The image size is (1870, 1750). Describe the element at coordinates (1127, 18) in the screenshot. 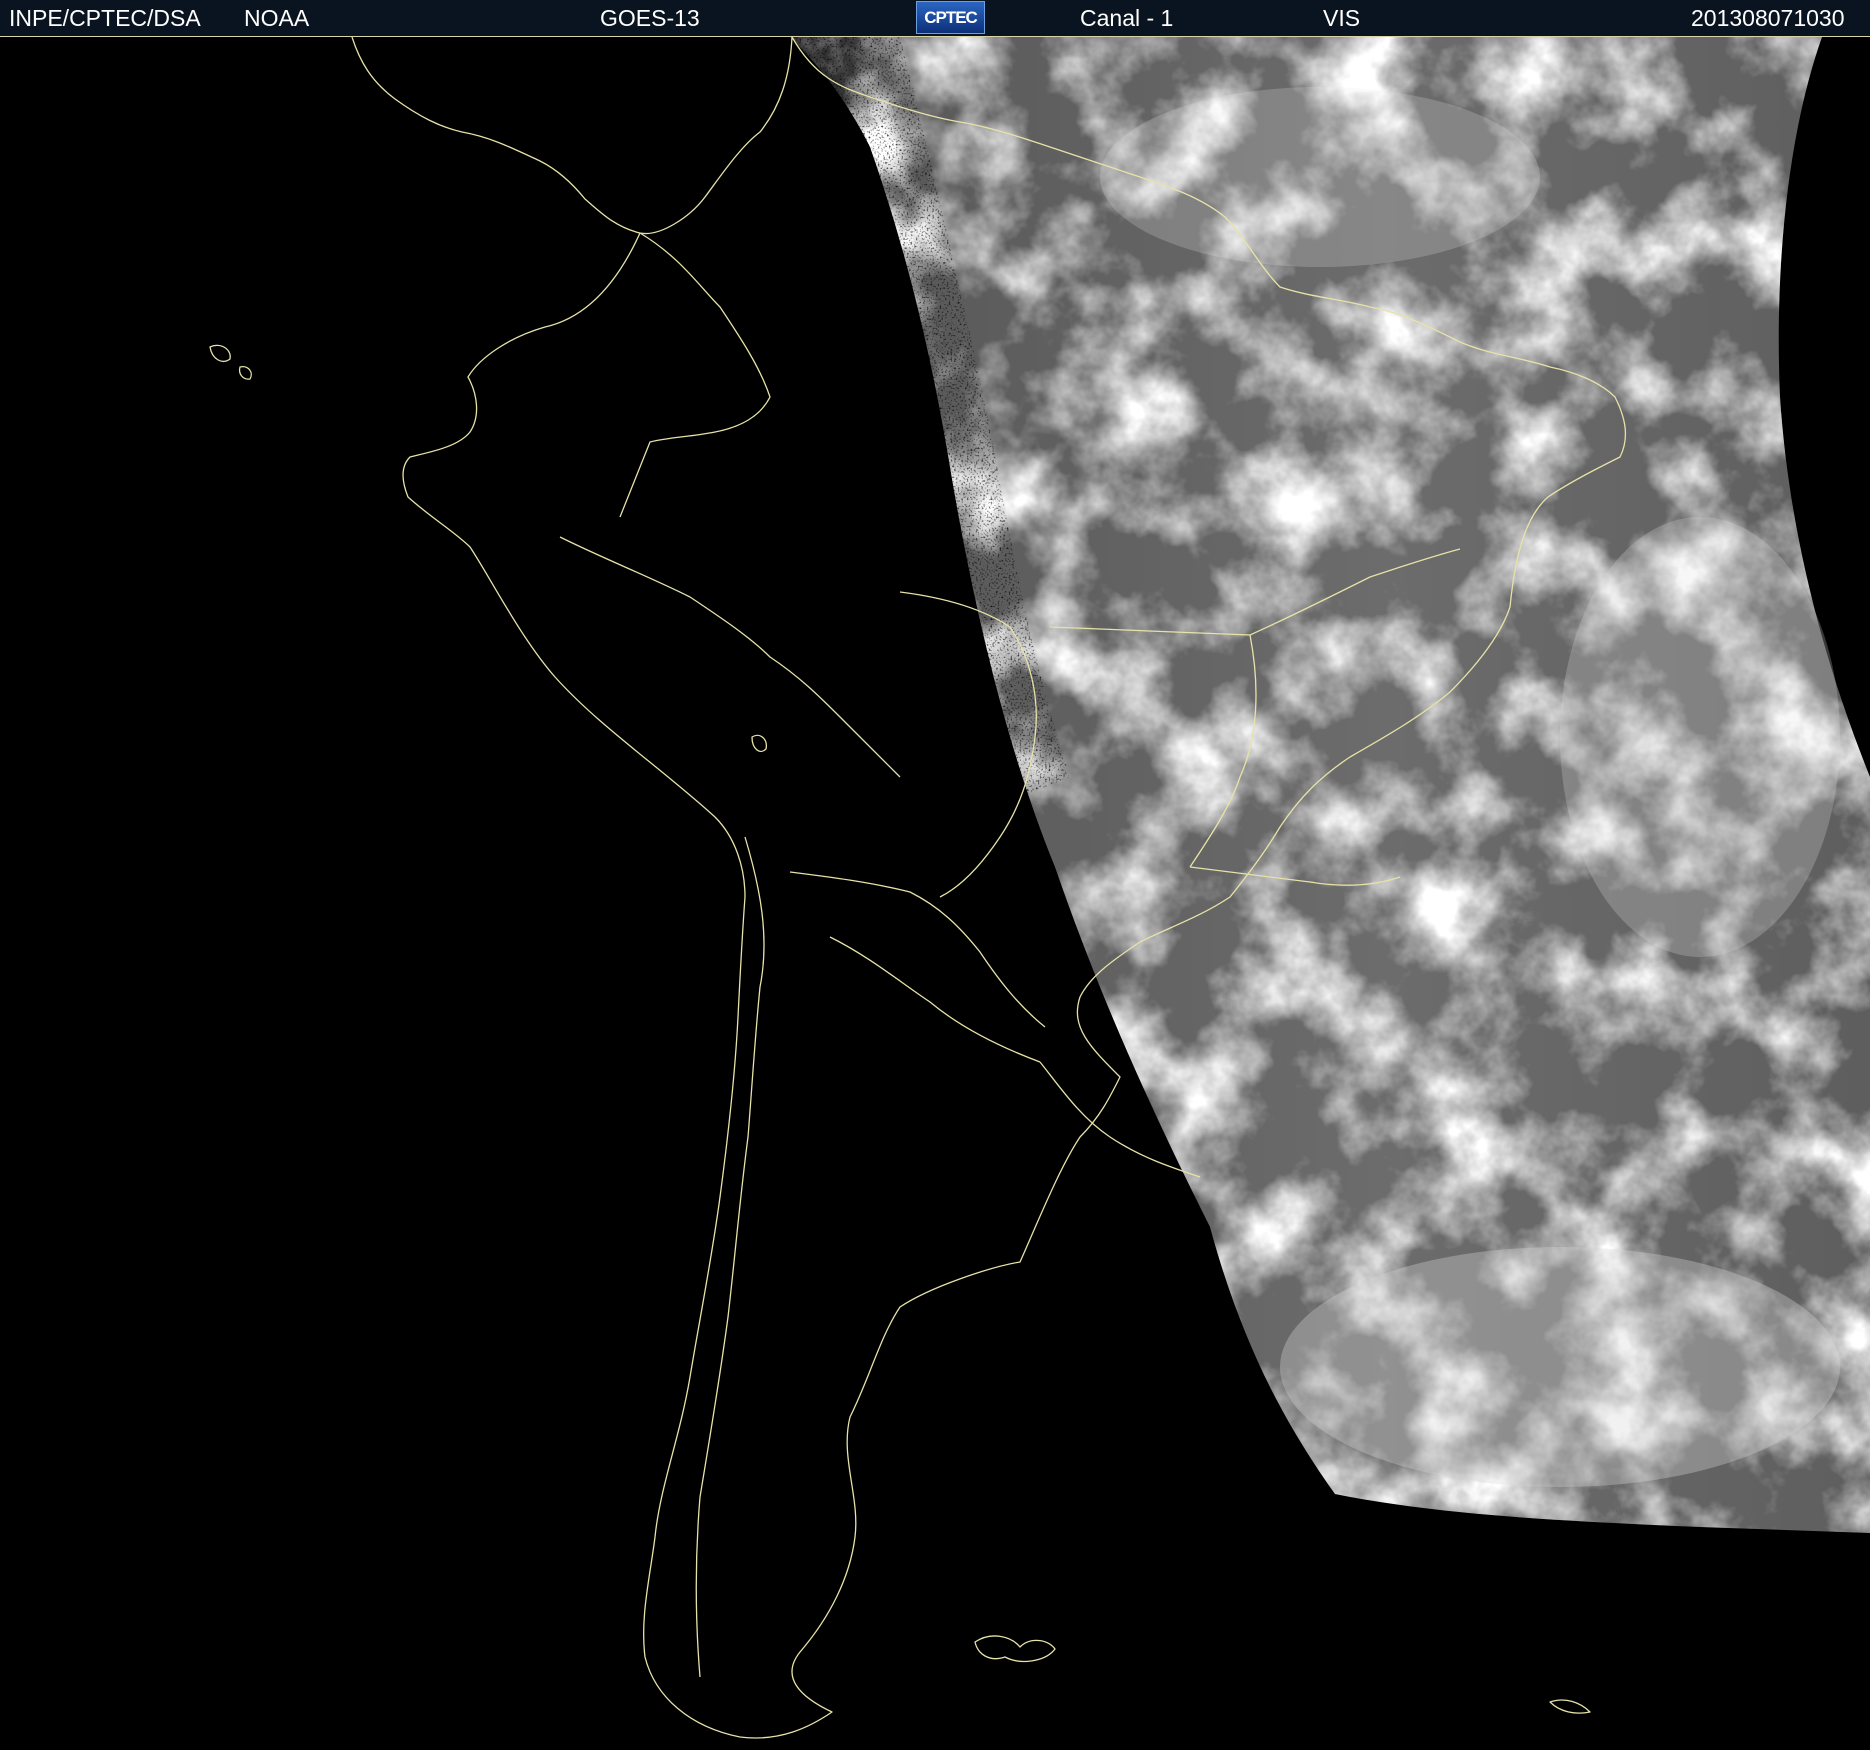

I see `channel-label: Canal - 1` at that location.